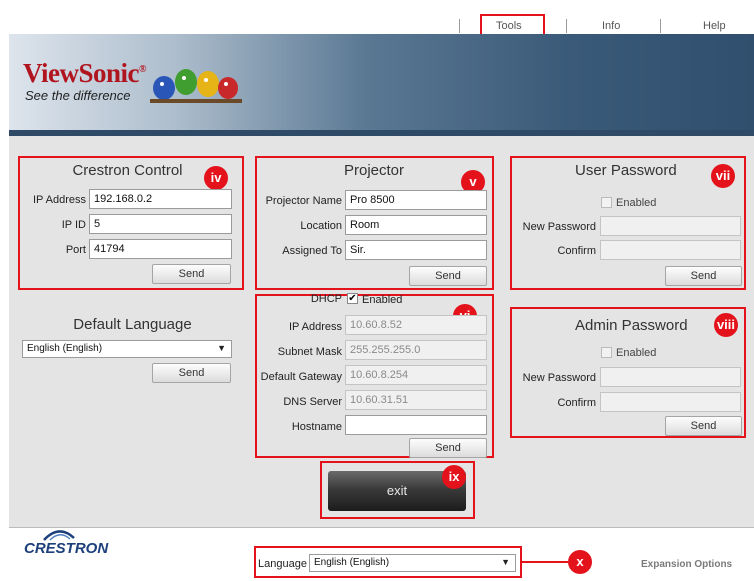 This screenshot has height=581, width=754. What do you see at coordinates (580, 562) in the screenshot?
I see `callout-badge: x` at bounding box center [580, 562].